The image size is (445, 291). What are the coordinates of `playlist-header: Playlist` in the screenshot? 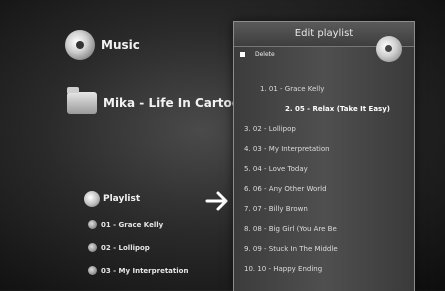 It's located at (112, 199).